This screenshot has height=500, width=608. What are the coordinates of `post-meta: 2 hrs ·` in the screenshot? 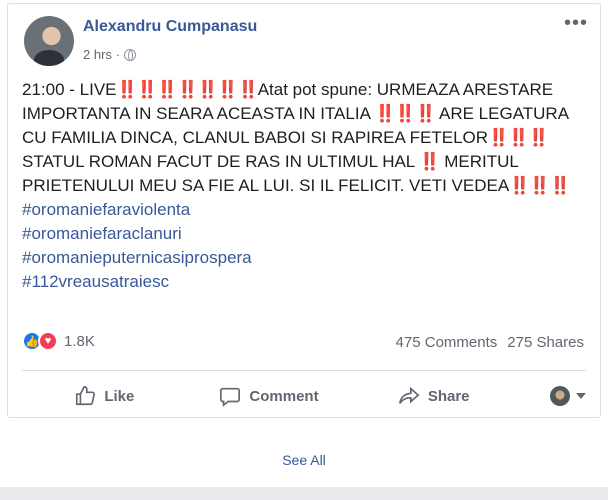 It's located at (110, 54).